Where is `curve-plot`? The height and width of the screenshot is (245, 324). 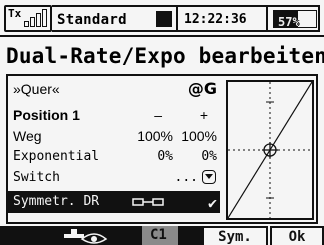
curve-plot is located at coordinates (270, 150).